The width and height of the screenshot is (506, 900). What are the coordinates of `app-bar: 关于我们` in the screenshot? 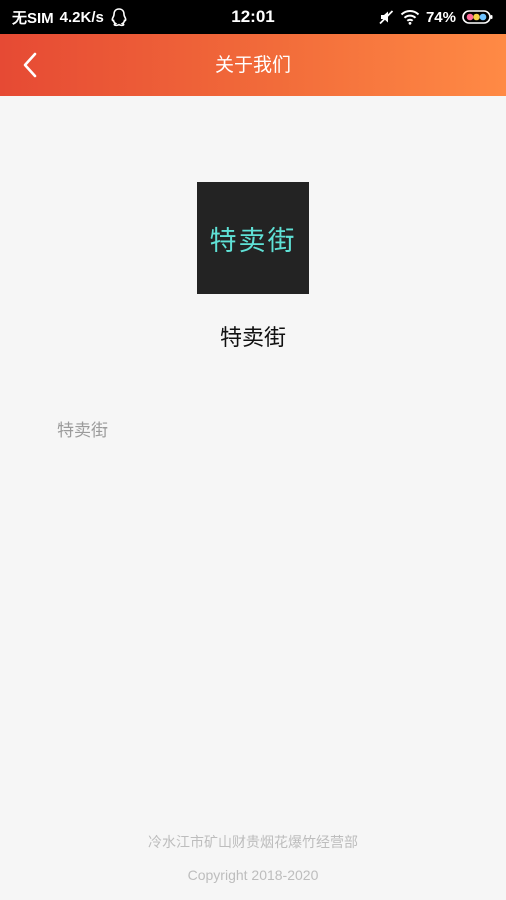 It's located at (253, 65).